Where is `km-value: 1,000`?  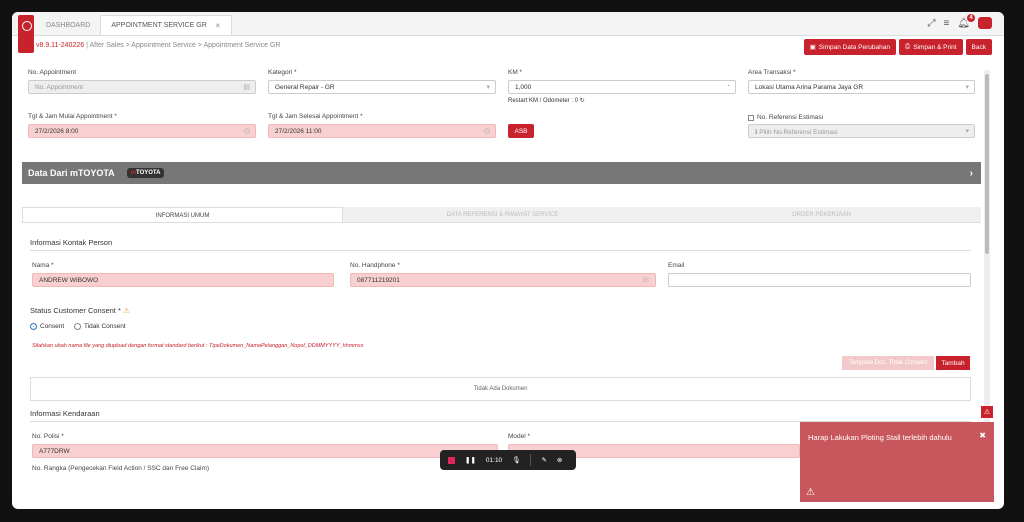 km-value: 1,000 is located at coordinates (523, 87).